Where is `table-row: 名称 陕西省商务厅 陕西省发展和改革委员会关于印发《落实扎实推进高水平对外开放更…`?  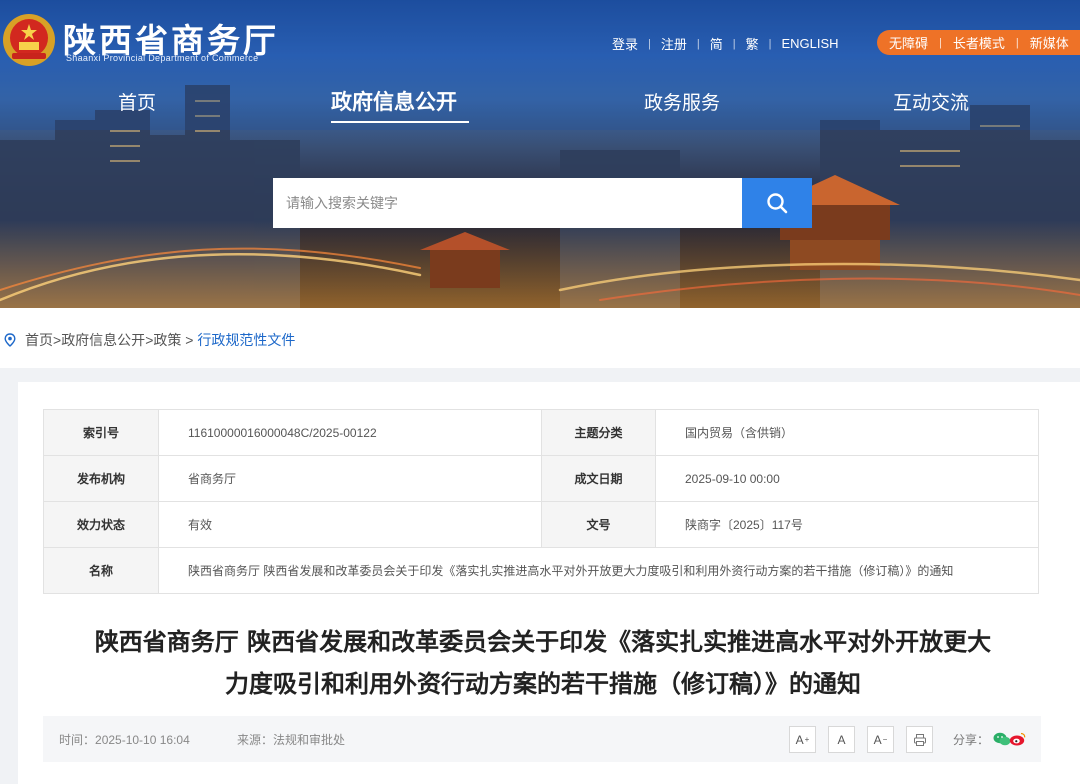 table-row: 名称 陕西省商务厅 陕西省发展和改革委员会关于印发《落实扎实推进高水平对外开放更… is located at coordinates (541, 570).